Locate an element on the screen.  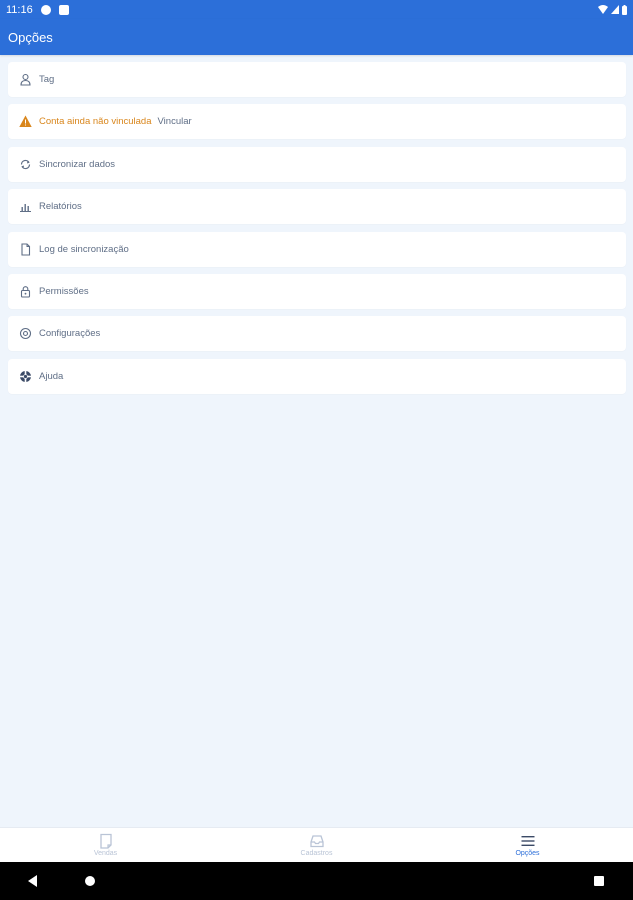
person-icon is located at coordinates (25, 79).